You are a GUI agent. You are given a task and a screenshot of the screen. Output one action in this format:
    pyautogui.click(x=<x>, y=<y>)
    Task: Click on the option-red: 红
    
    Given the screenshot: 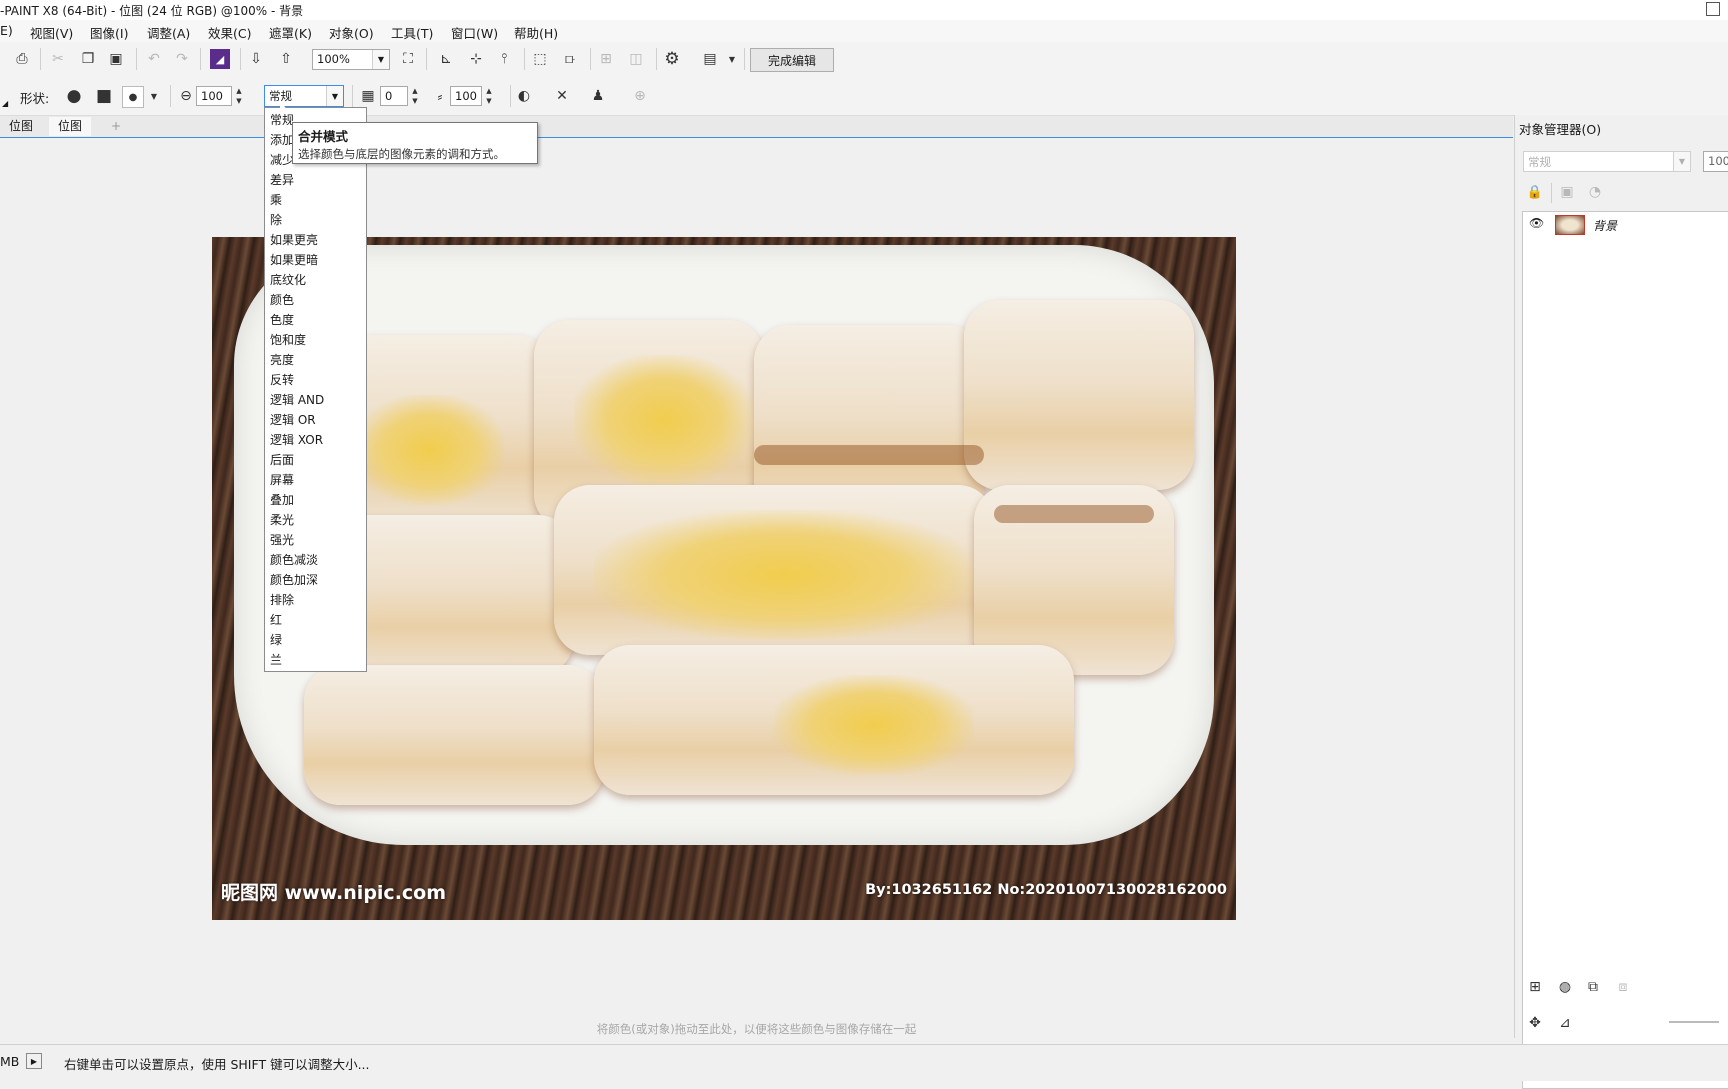 What is the action you would take?
    pyautogui.click(x=276, y=620)
    